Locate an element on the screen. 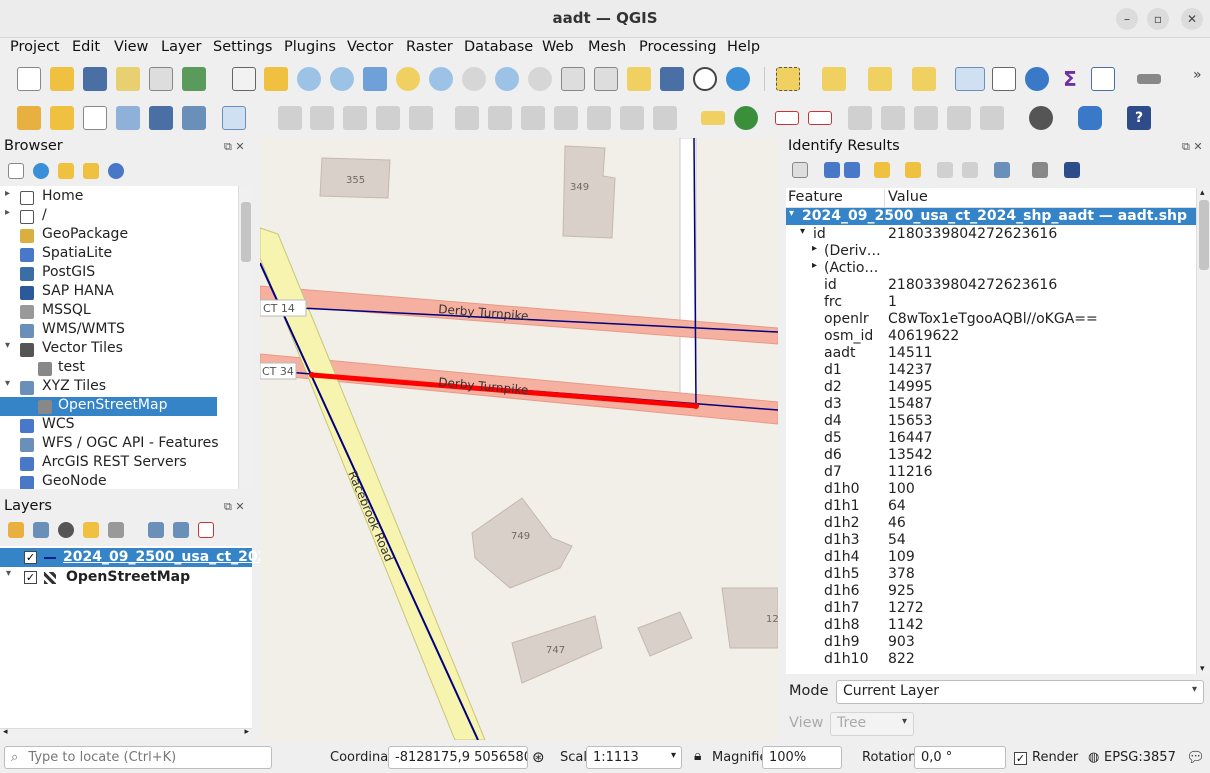 The width and height of the screenshot is (1210, 773). pin-labels-icon is located at coordinates (787, 118).